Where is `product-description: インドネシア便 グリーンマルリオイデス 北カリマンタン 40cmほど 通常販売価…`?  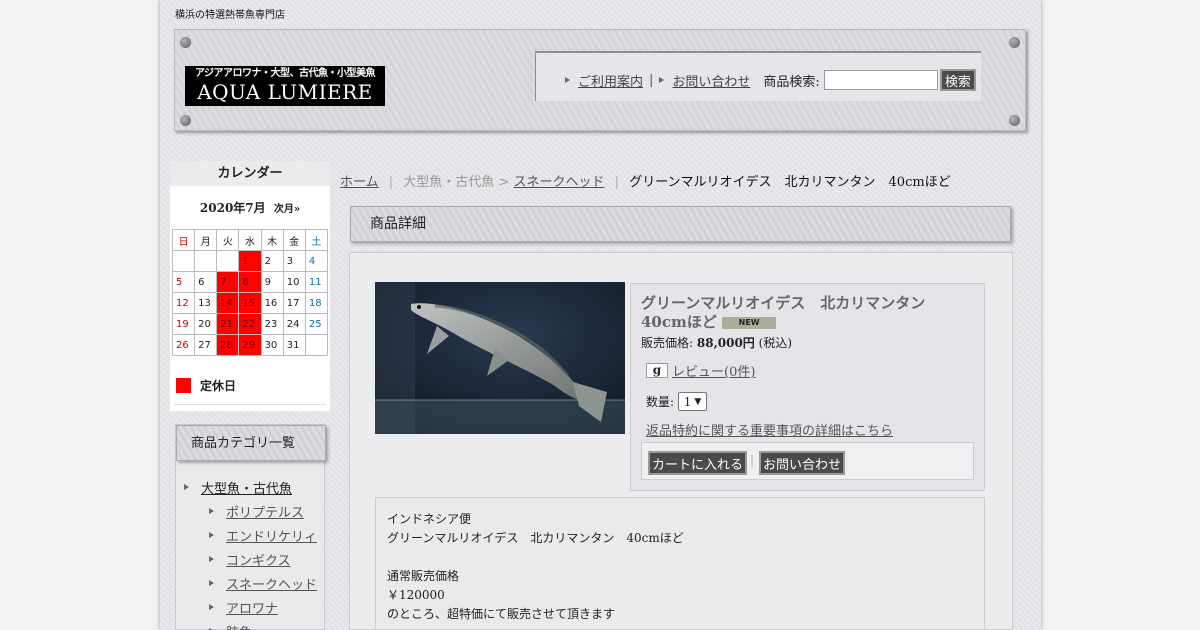 product-description: インドネシア便 グリーンマルリオイデス 北カリマンタン 40cmほど 通常販売価… is located at coordinates (680, 563).